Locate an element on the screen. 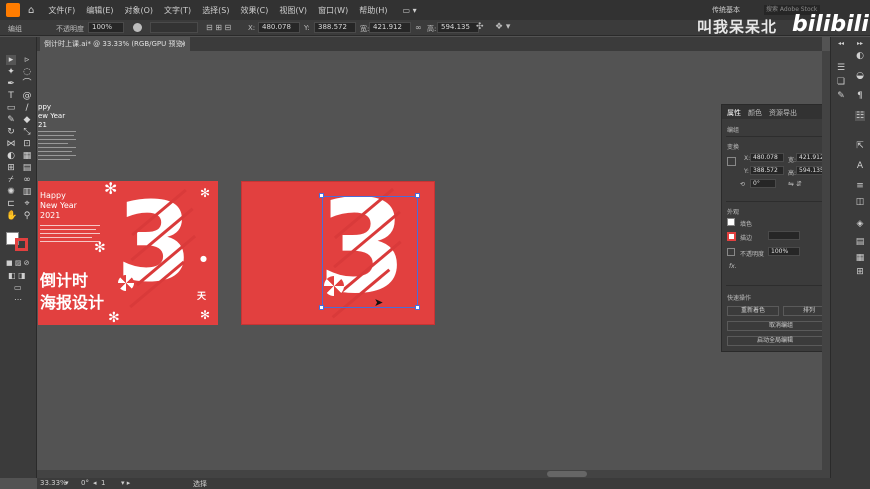 This screenshot has width=870, height=489. ungroup-button: 取消编组 is located at coordinates (781, 326).